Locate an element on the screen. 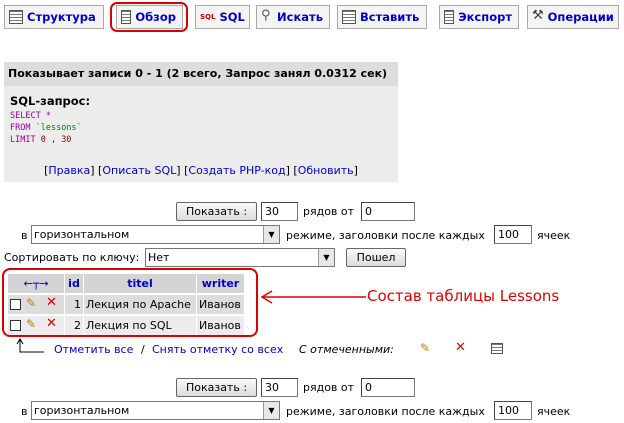 The height and width of the screenshot is (423, 624). annotation-arrow is located at coordinates (313, 297).